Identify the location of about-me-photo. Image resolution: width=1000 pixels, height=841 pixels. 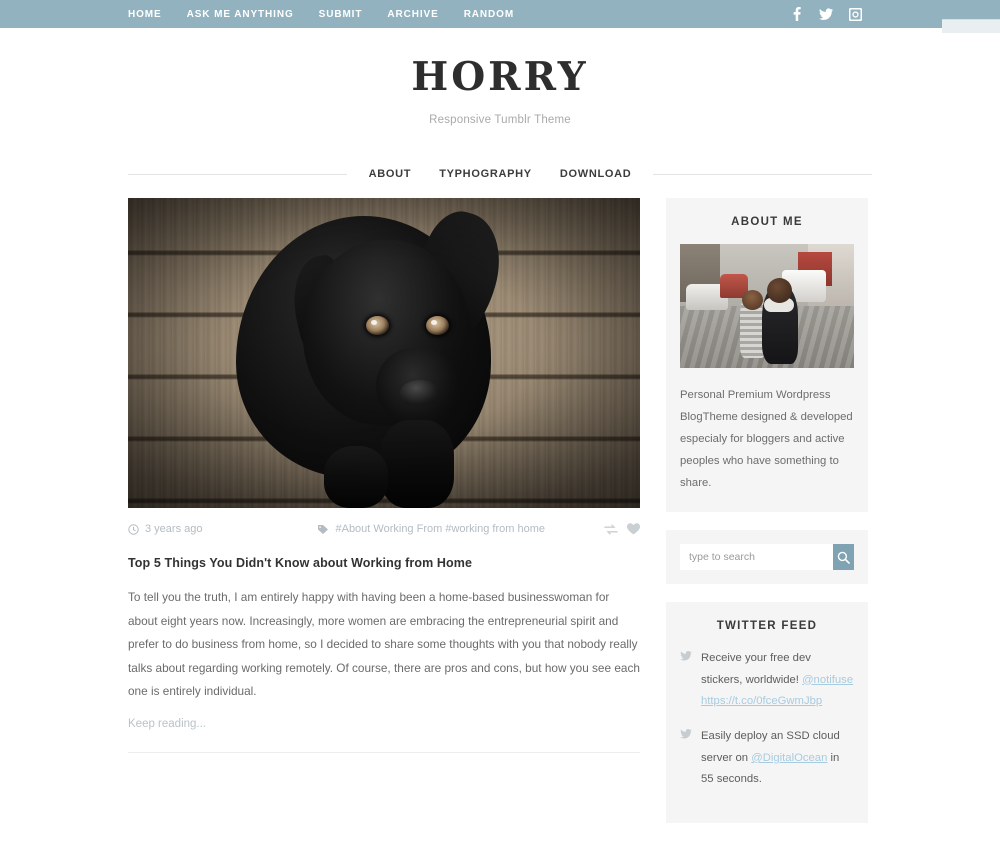
(767, 306).